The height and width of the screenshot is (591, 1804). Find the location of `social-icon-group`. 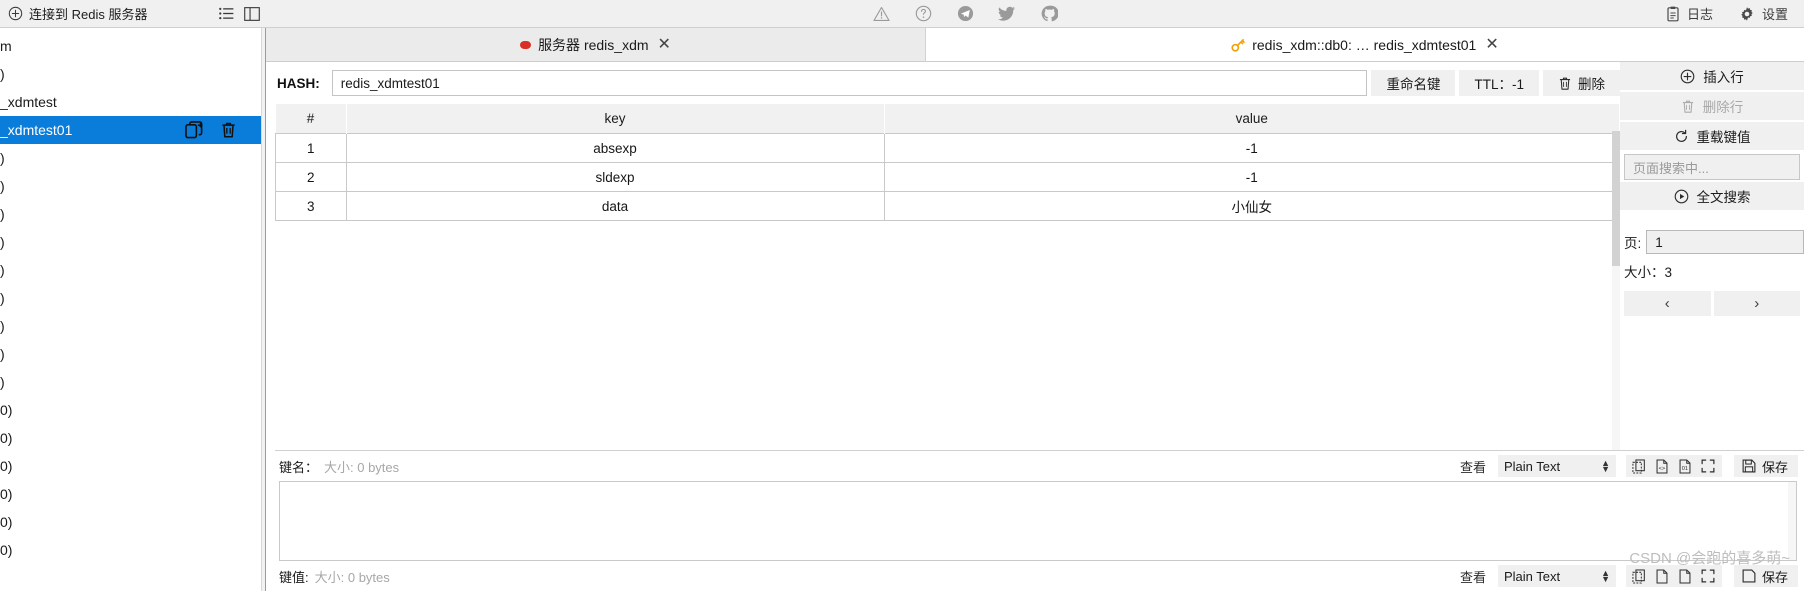

social-icon-group is located at coordinates (965, 13).